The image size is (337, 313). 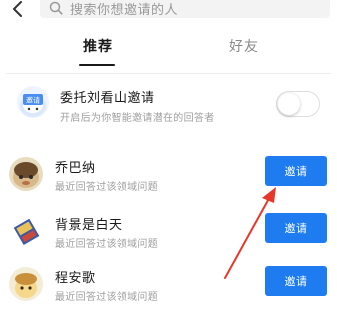 I want to click on search-icon, so click(x=56, y=7).